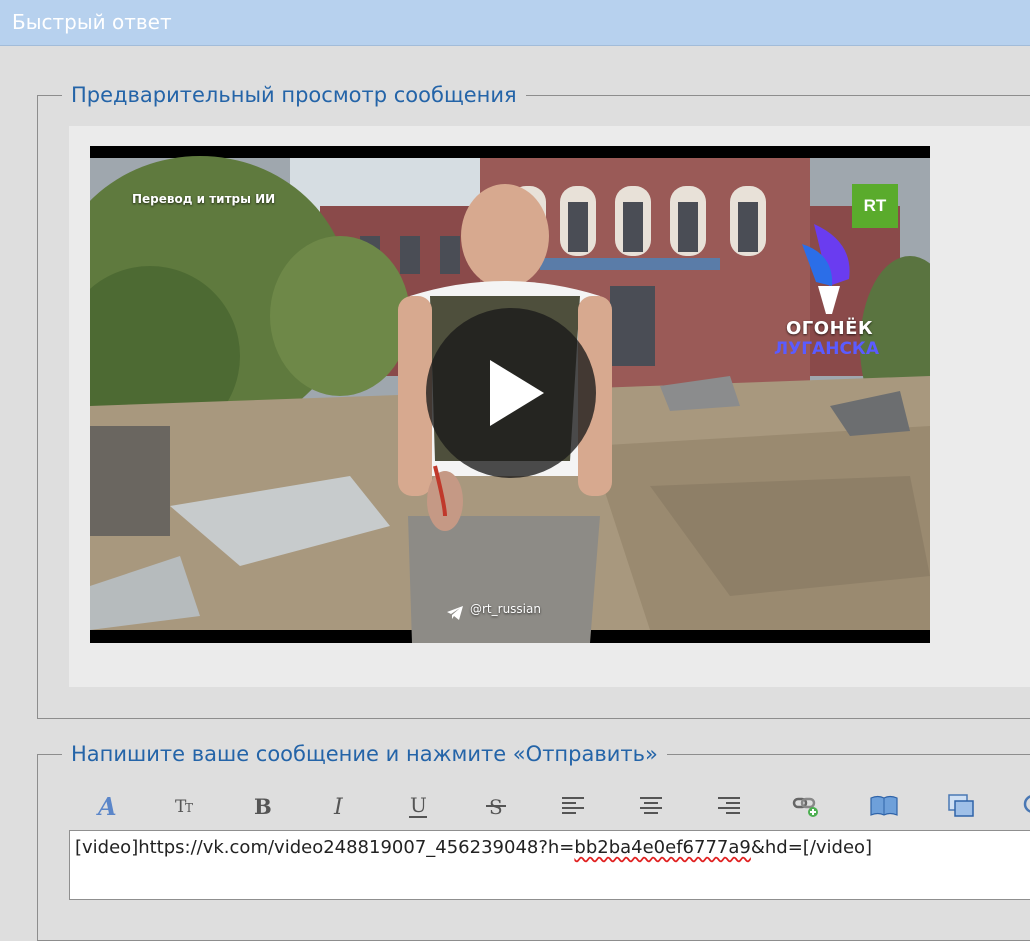 The height and width of the screenshot is (941, 1030). I want to click on editor-toolbar: A TT B I U S, so click(550, 808).